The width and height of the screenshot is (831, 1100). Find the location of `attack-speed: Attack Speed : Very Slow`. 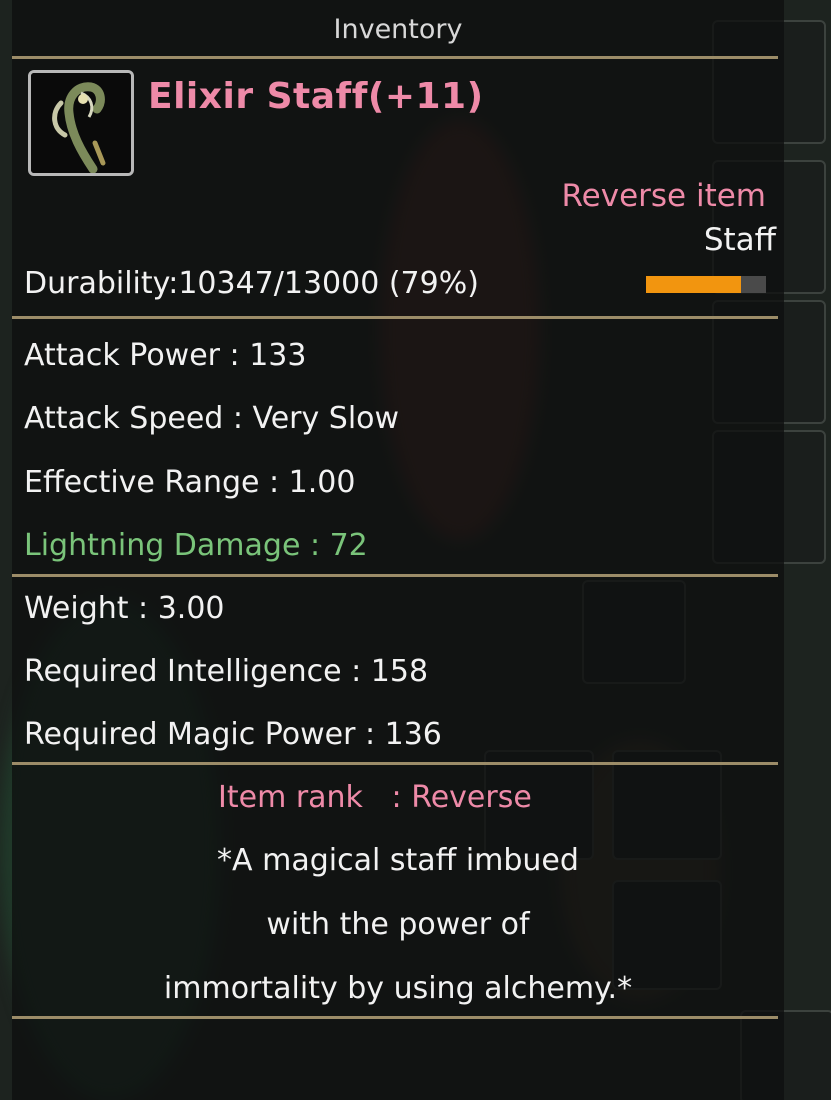

attack-speed: Attack Speed : Very Slow is located at coordinates (212, 418).